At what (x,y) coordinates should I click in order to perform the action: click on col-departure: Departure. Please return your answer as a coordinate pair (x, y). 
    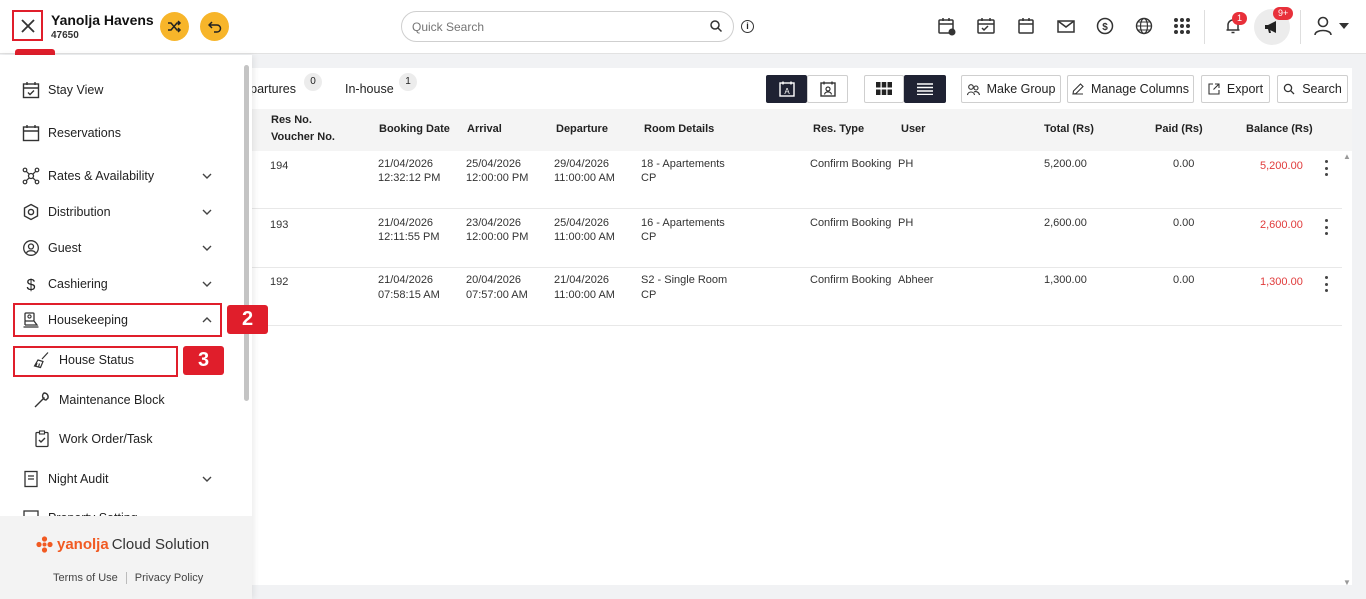
    Looking at the image, I should click on (582, 129).